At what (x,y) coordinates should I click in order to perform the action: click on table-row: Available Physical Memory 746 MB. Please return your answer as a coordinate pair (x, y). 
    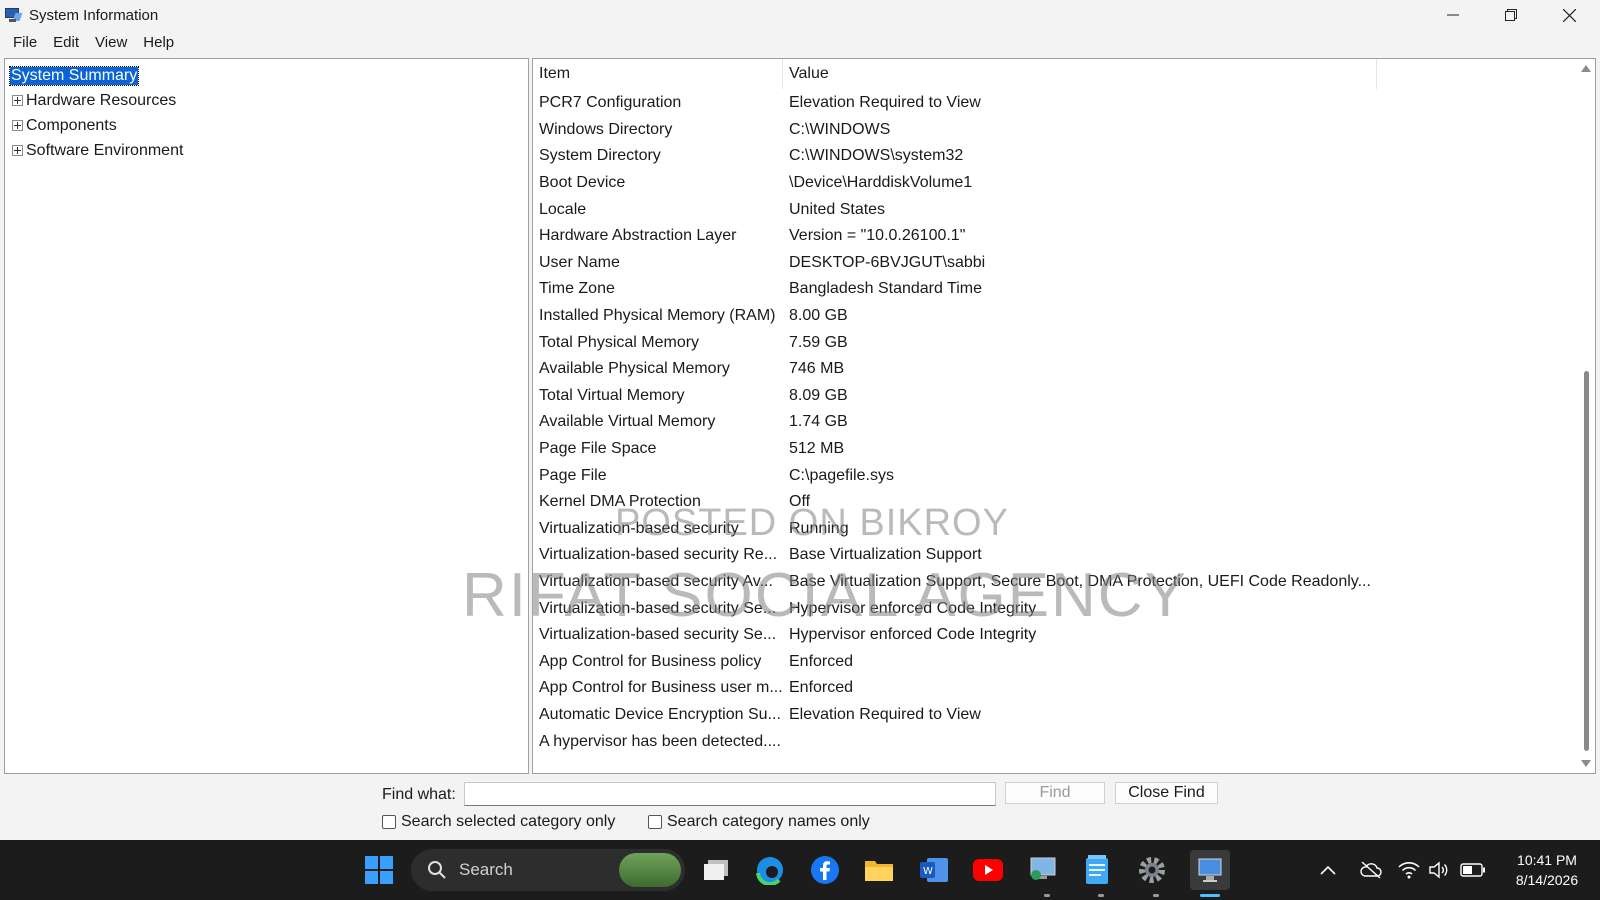
    Looking at the image, I should click on (1056, 369).